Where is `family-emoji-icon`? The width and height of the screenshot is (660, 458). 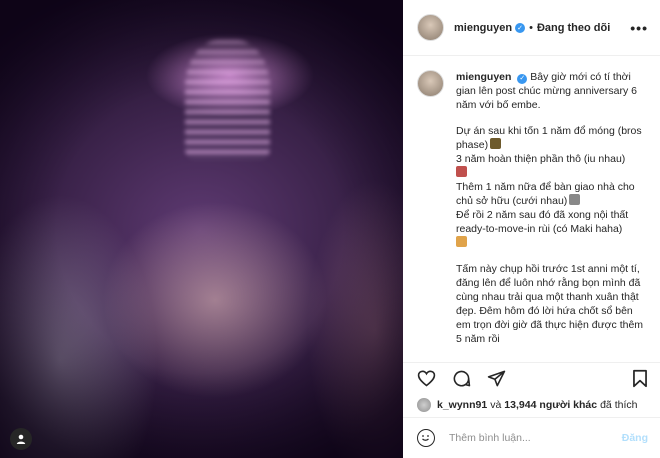 family-emoji-icon is located at coordinates (461, 241).